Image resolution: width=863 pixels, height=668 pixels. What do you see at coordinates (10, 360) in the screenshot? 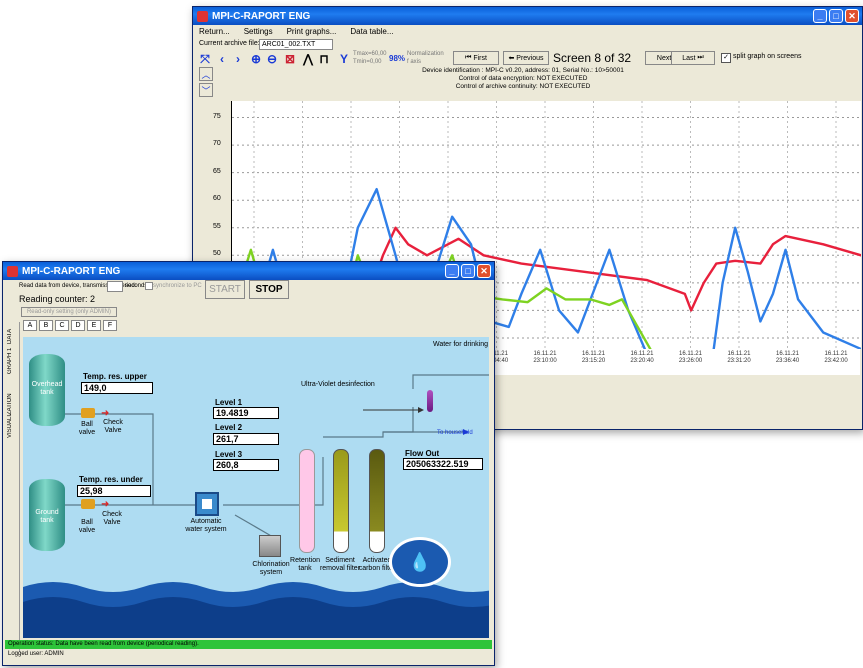
I see `side-tab-graph: GRAPH 1` at bounding box center [10, 360].